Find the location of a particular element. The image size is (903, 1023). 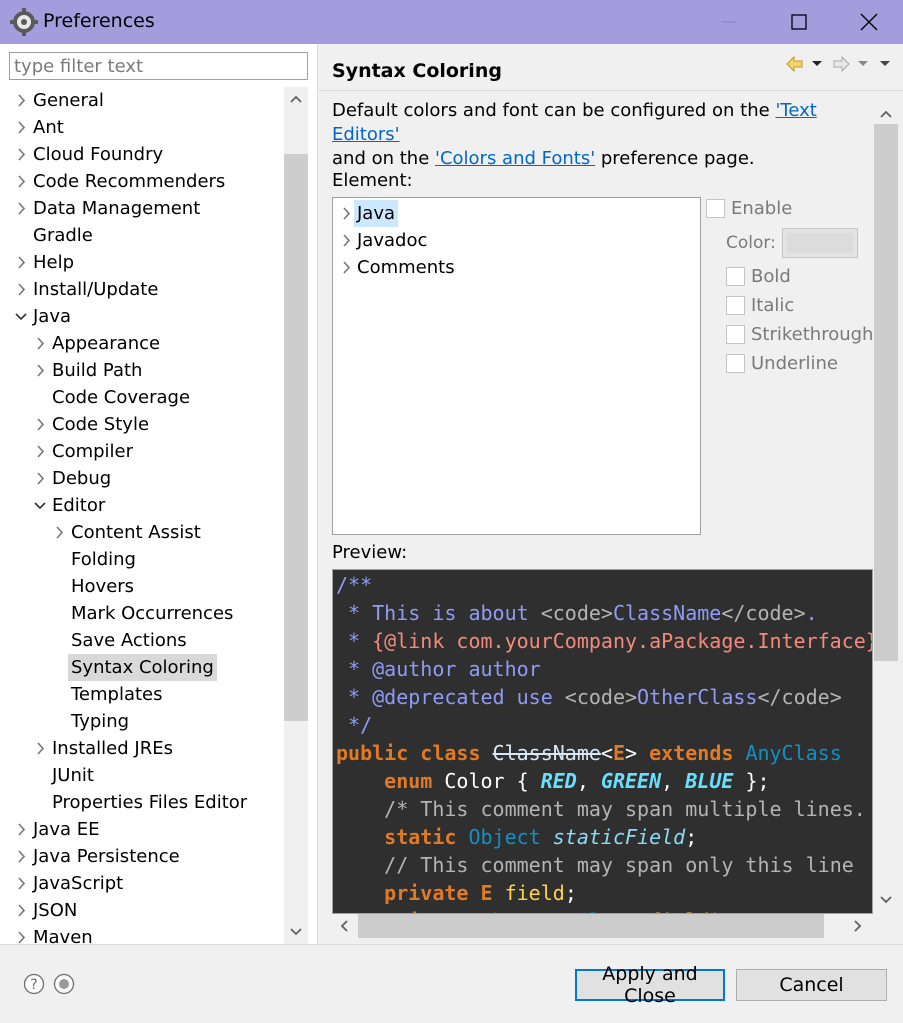

minimize-button is located at coordinates (729, 22).